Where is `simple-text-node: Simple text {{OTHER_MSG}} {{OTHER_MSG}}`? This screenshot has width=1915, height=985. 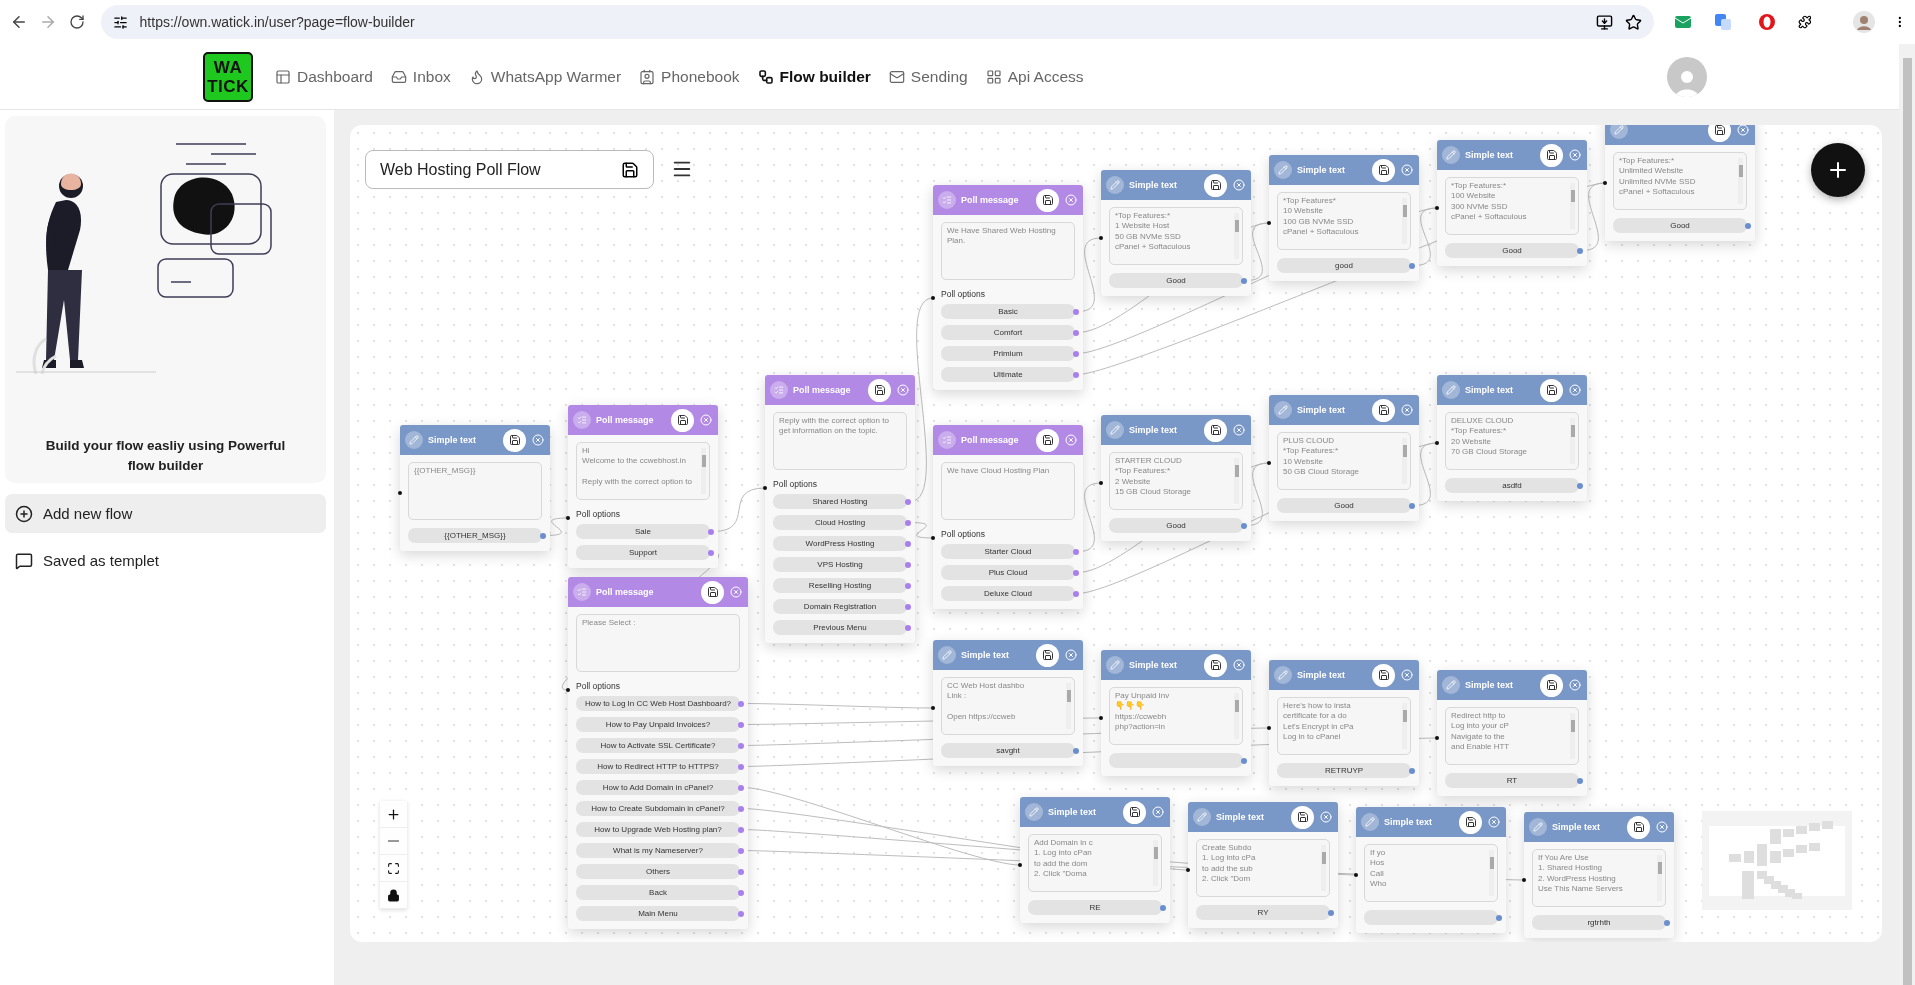 simple-text-node: Simple text {{OTHER_MSG}} {{OTHER_MSG}} is located at coordinates (475, 488).